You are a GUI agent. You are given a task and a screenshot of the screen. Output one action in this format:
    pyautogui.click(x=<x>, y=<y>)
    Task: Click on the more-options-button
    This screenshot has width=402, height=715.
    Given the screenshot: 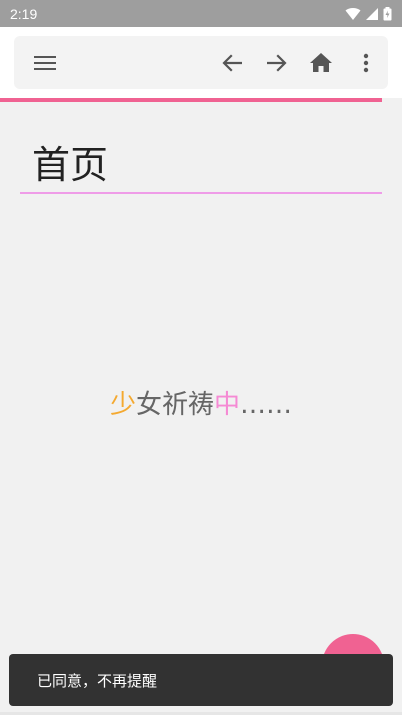 What is the action you would take?
    pyautogui.click(x=366, y=62)
    